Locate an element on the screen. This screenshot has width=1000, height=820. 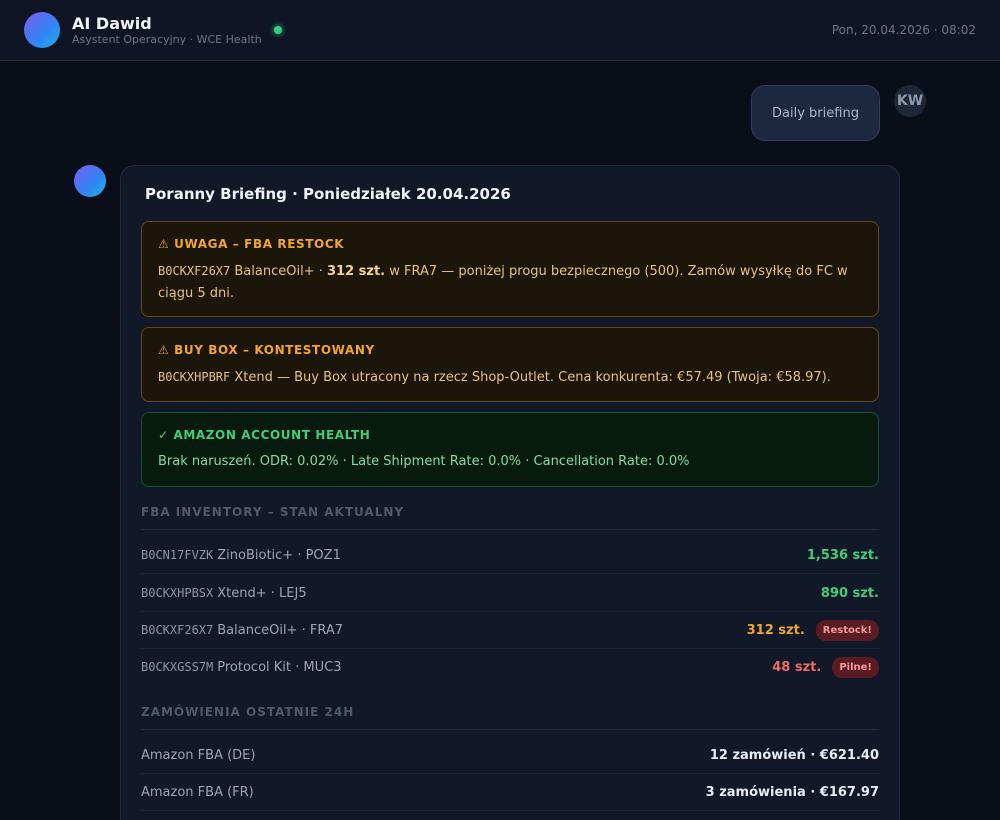
assistant-subtitle: Asystent Operacyjny · WCE Health is located at coordinates (167, 39).